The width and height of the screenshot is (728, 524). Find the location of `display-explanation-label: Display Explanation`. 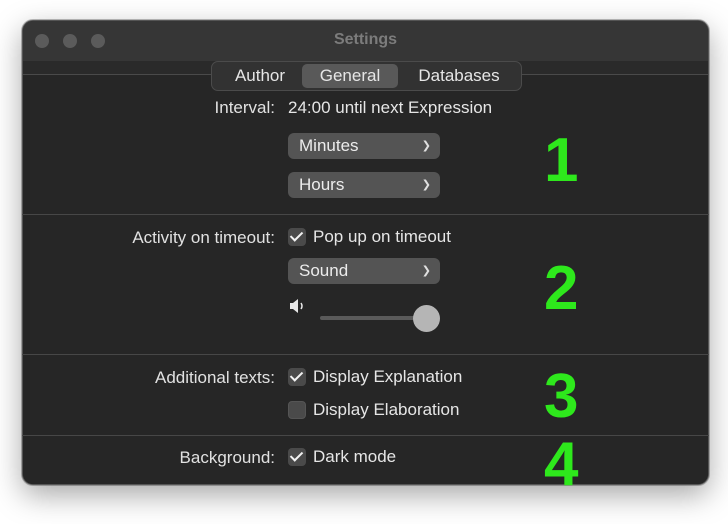

display-explanation-label: Display Explanation is located at coordinates (388, 376).